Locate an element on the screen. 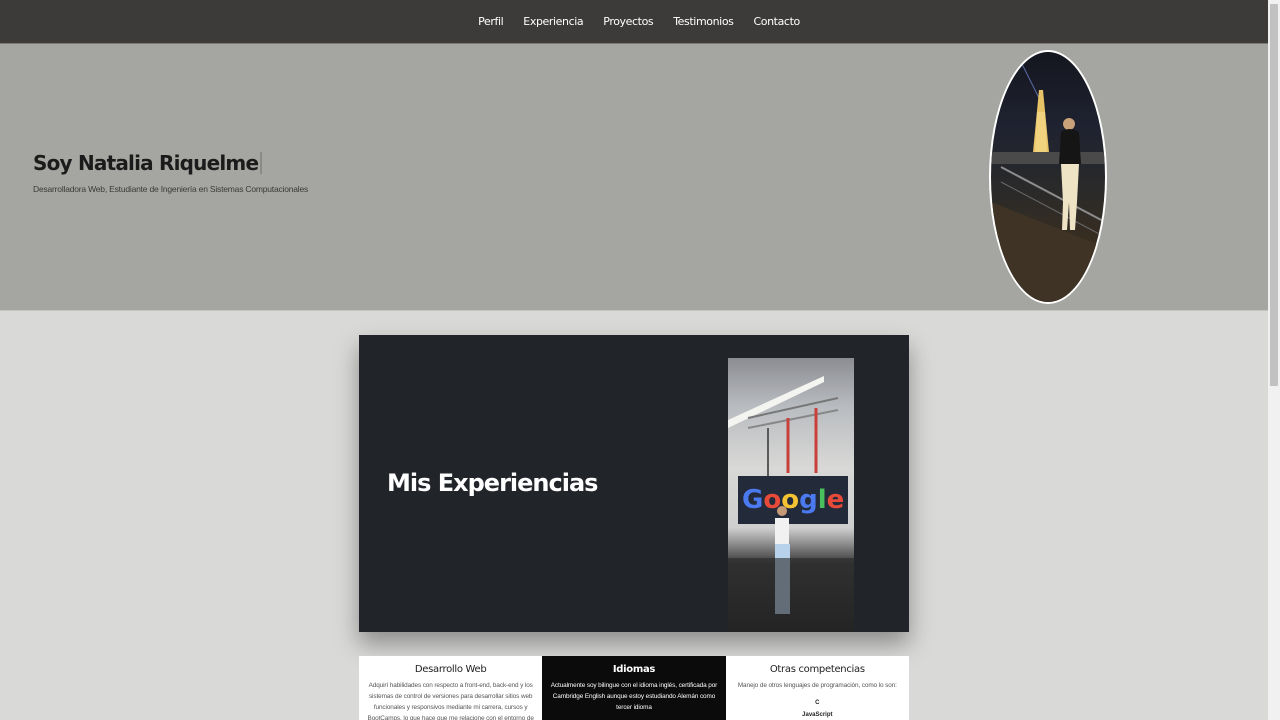  skill-title: Otras competencias is located at coordinates (817, 669).